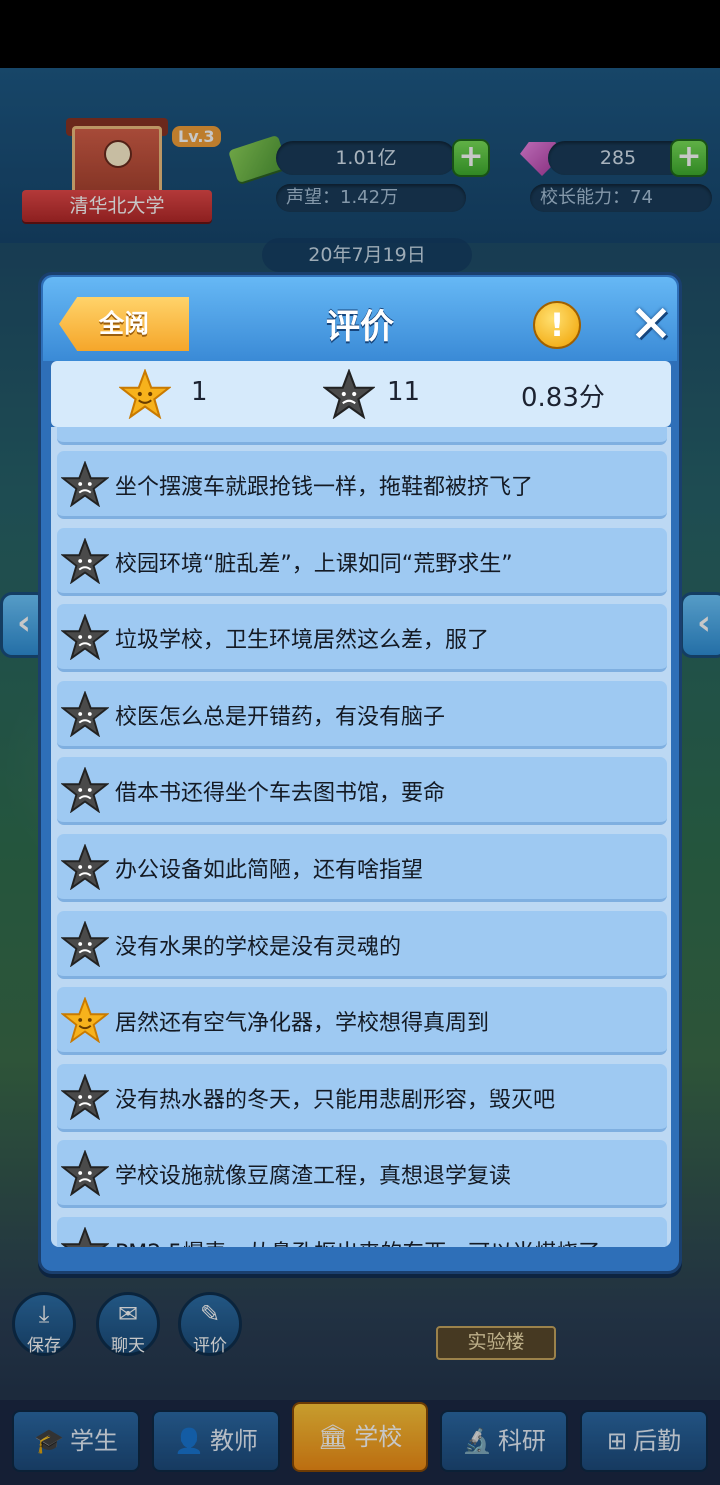 This screenshot has width=720, height=1485. I want to click on review-item: 坐个摆渡车就跟抢钱一样，拖鞋都被挤飞了, so click(362, 485).